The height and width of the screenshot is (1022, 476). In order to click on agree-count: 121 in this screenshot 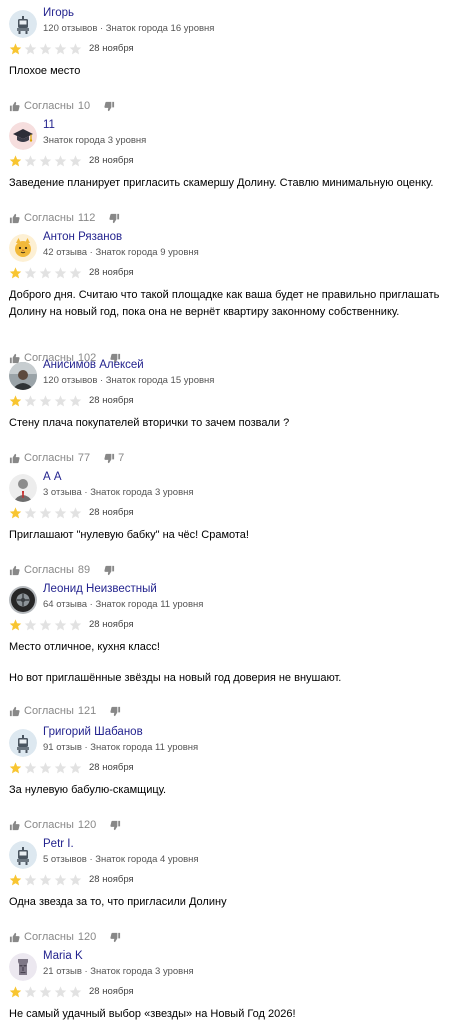, I will do `click(87, 711)`.